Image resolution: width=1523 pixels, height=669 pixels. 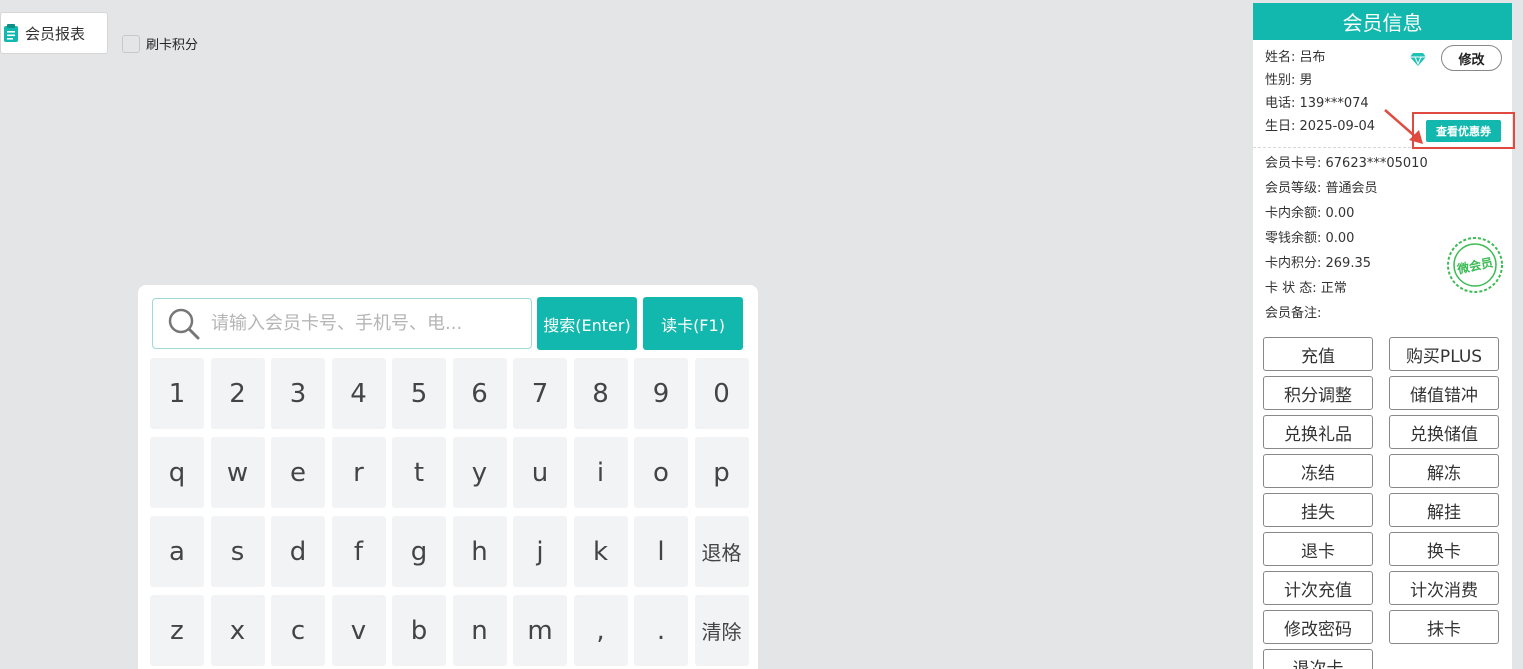 I want to click on member-card-number: 会员卡号: 67623***05010, so click(x=1346, y=163).